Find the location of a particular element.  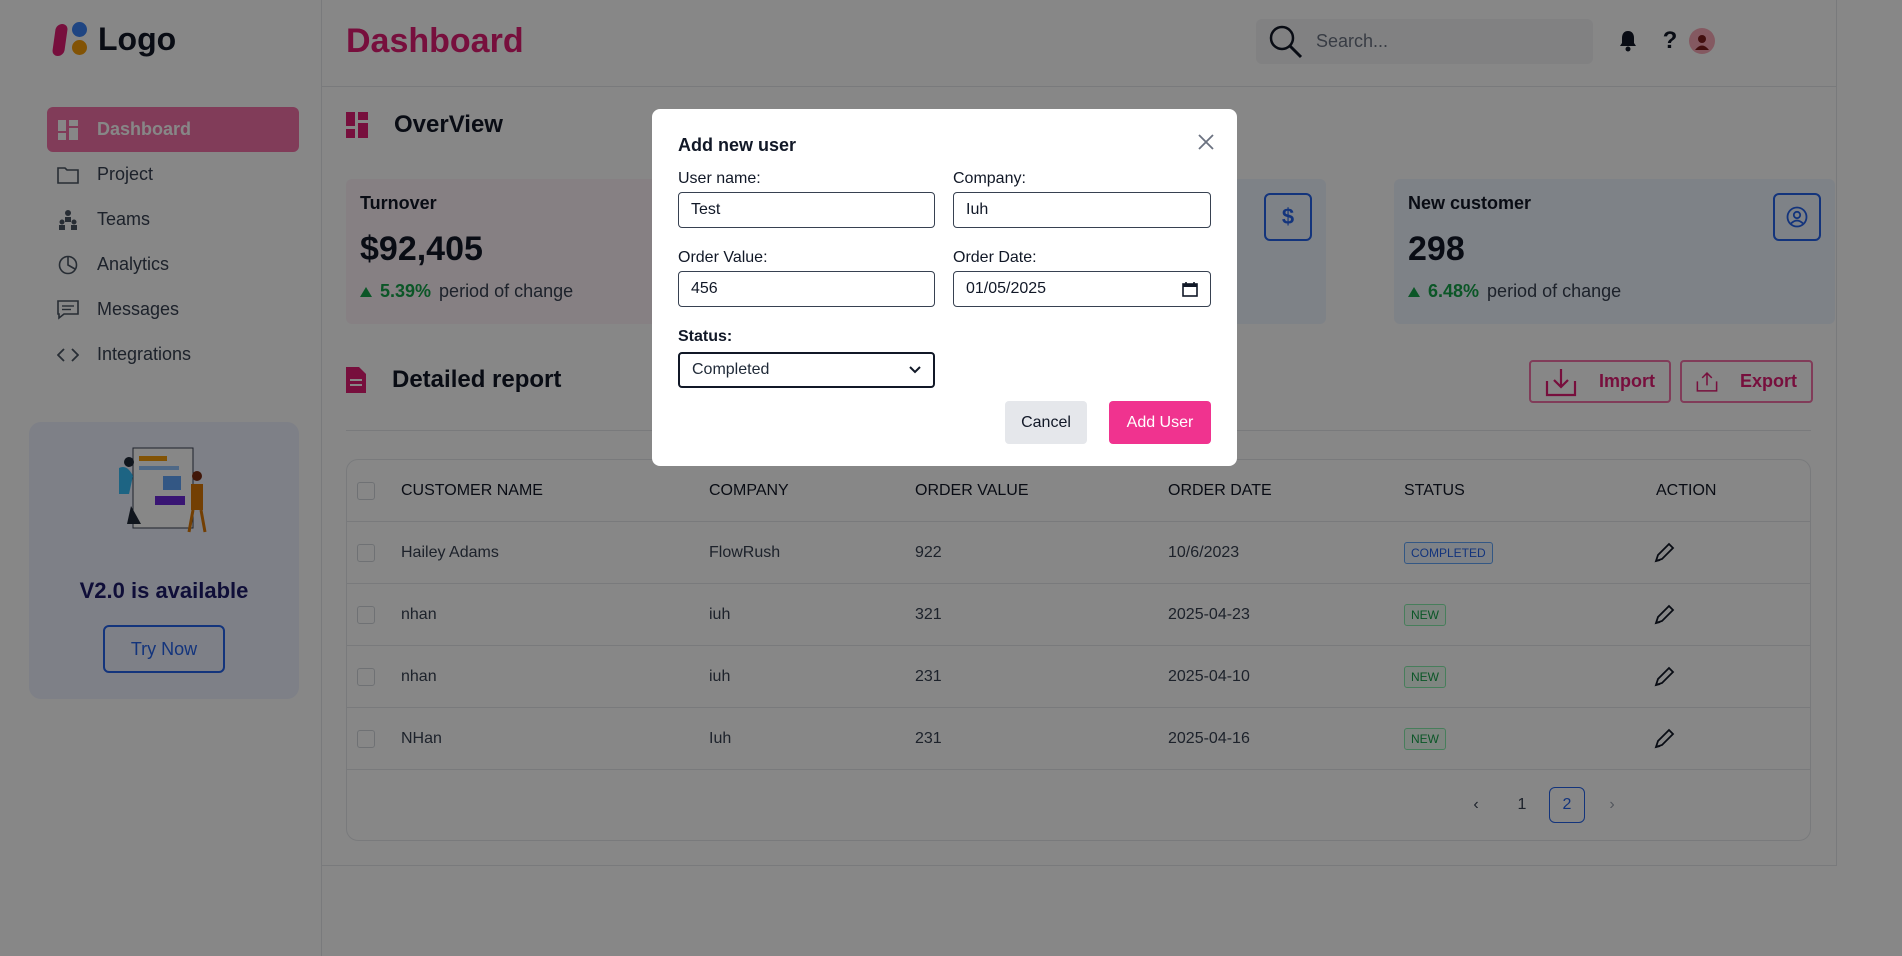

close-icon is located at coordinates (1206, 142).